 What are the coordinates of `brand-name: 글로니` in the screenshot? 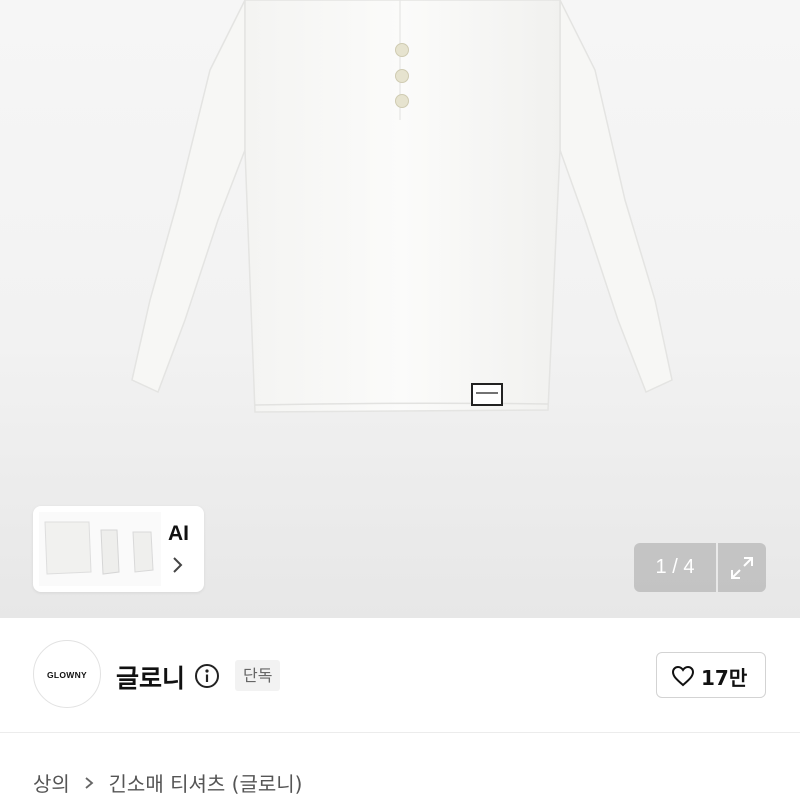 It's located at (150, 677).